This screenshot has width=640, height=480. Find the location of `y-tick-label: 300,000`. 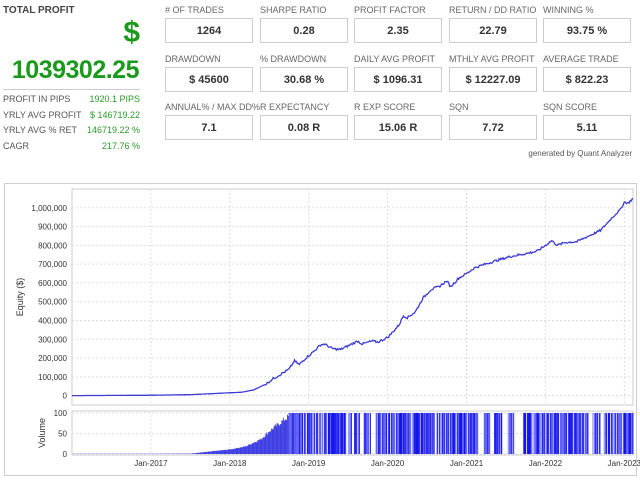

y-tick-label: 300,000 is located at coordinates (52, 339).